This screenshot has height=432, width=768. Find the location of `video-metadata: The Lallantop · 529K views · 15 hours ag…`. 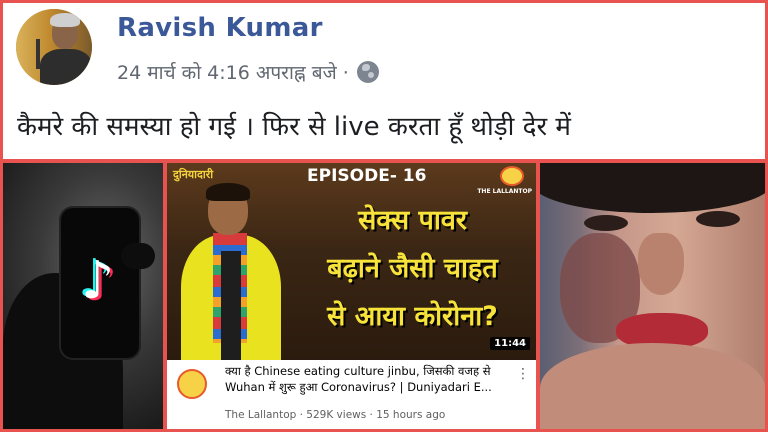

video-metadata: The Lallantop · 529K views · 15 hours ag… is located at coordinates (335, 415).